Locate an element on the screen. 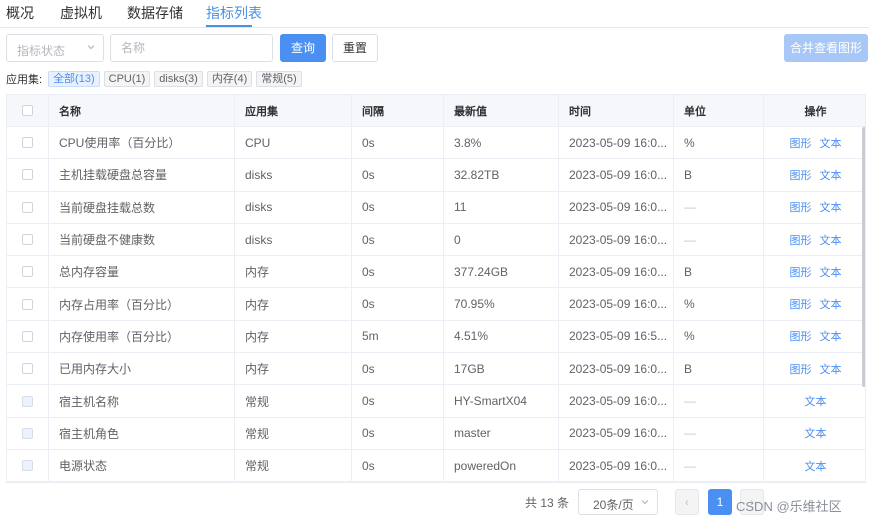 The width and height of the screenshot is (869, 519). page-size-select: 20条/页 is located at coordinates (618, 502).